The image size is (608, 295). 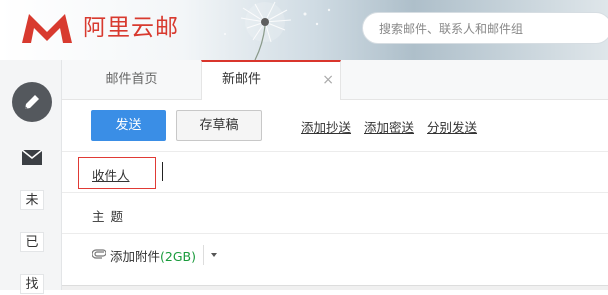 I want to click on add-attachment-button: 添加附件(2GB), so click(x=153, y=255).